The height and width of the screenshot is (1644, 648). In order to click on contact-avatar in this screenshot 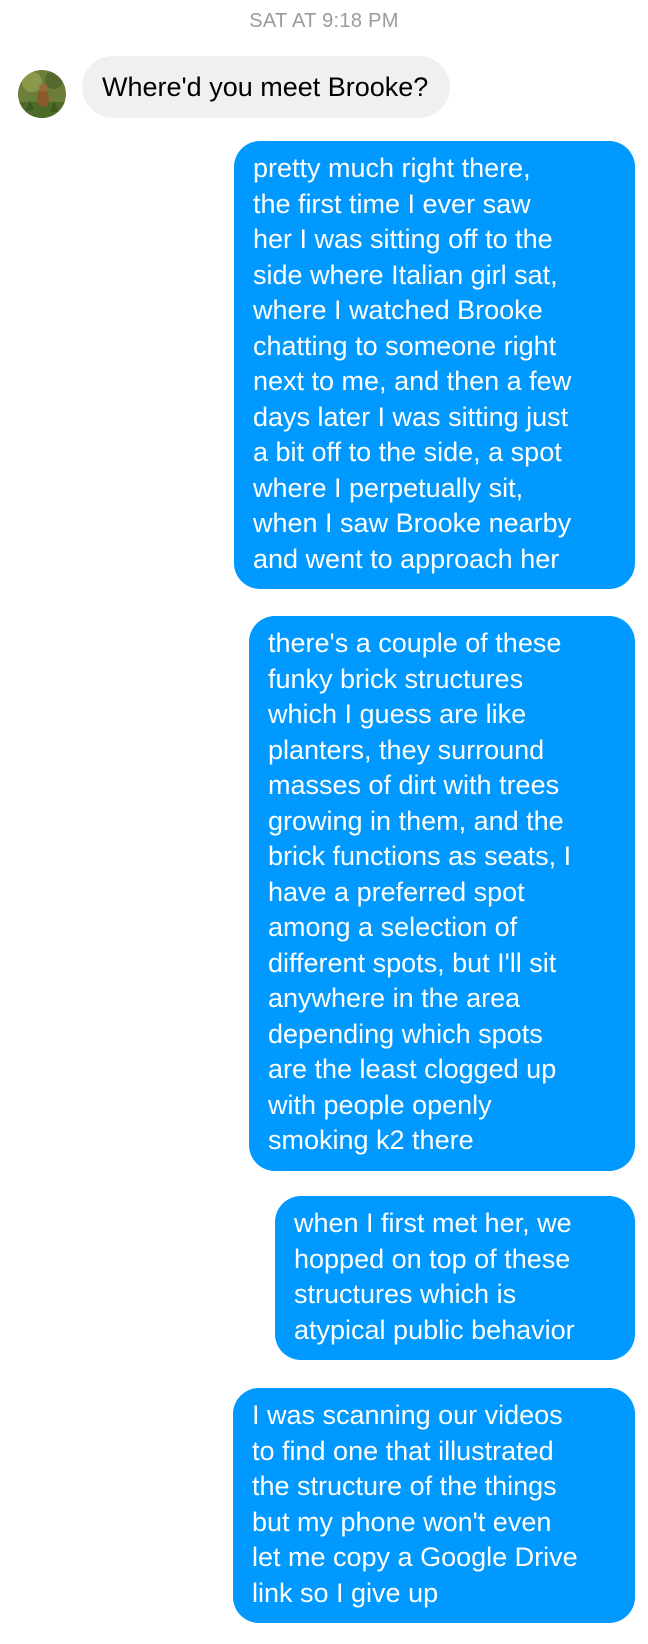, I will do `click(42, 94)`.